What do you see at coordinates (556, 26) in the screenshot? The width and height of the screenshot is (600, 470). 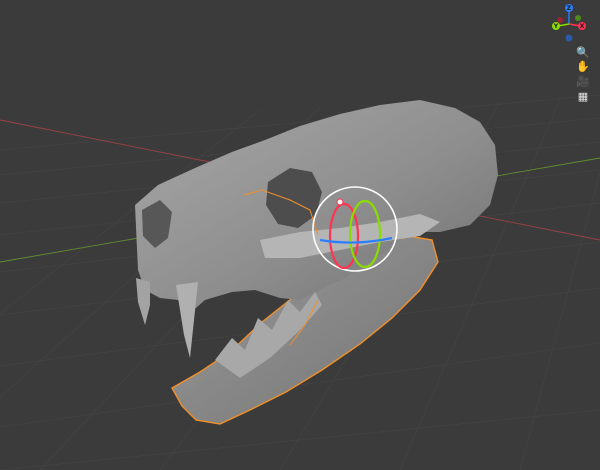 I see `y-axis-label: Y` at bounding box center [556, 26].